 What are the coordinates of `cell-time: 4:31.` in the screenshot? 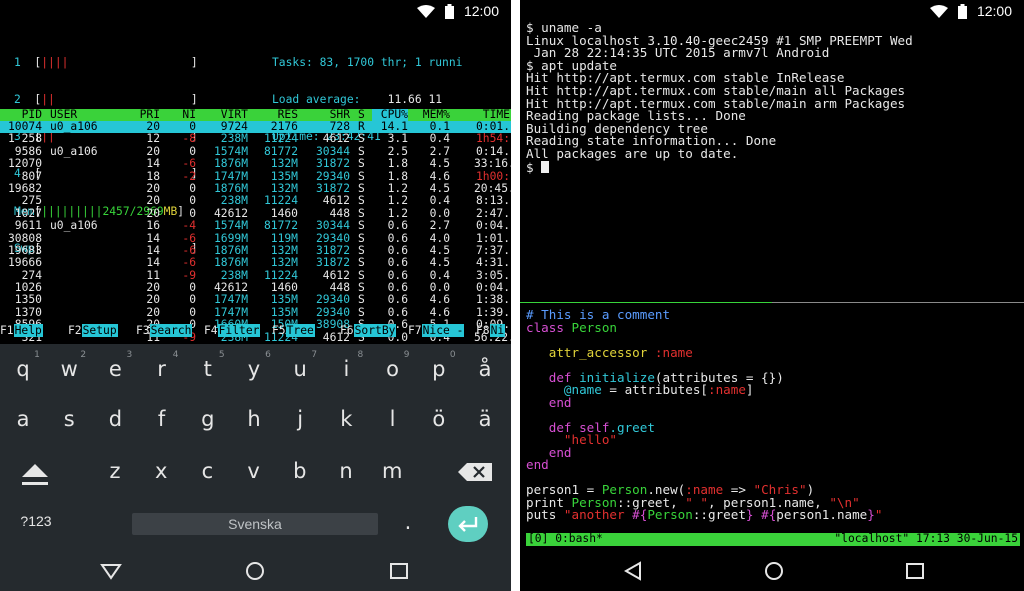 It's located at (492, 263).